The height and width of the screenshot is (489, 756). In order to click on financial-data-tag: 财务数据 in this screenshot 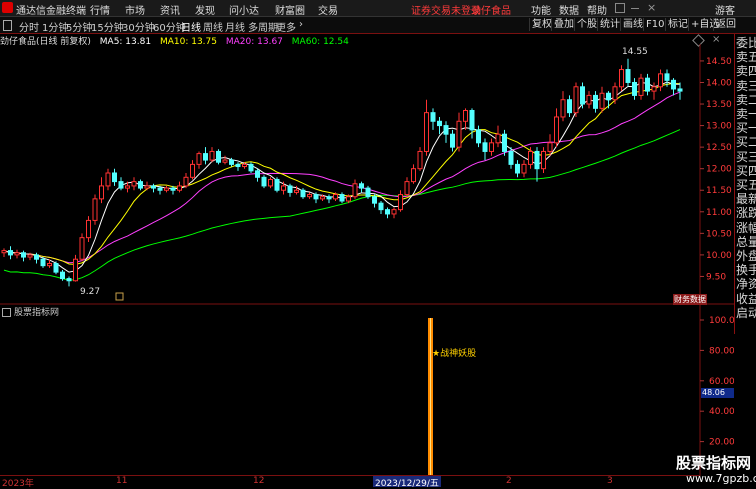, I will do `click(690, 299)`.